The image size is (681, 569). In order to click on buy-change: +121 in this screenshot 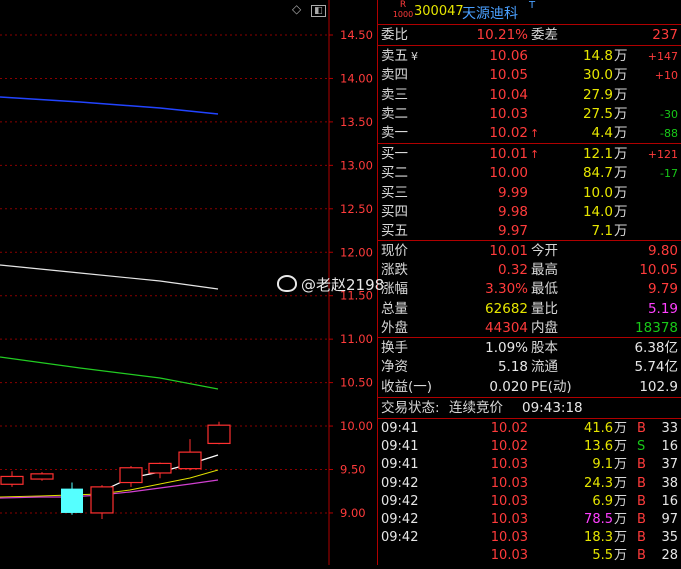, I will do `click(662, 154)`.